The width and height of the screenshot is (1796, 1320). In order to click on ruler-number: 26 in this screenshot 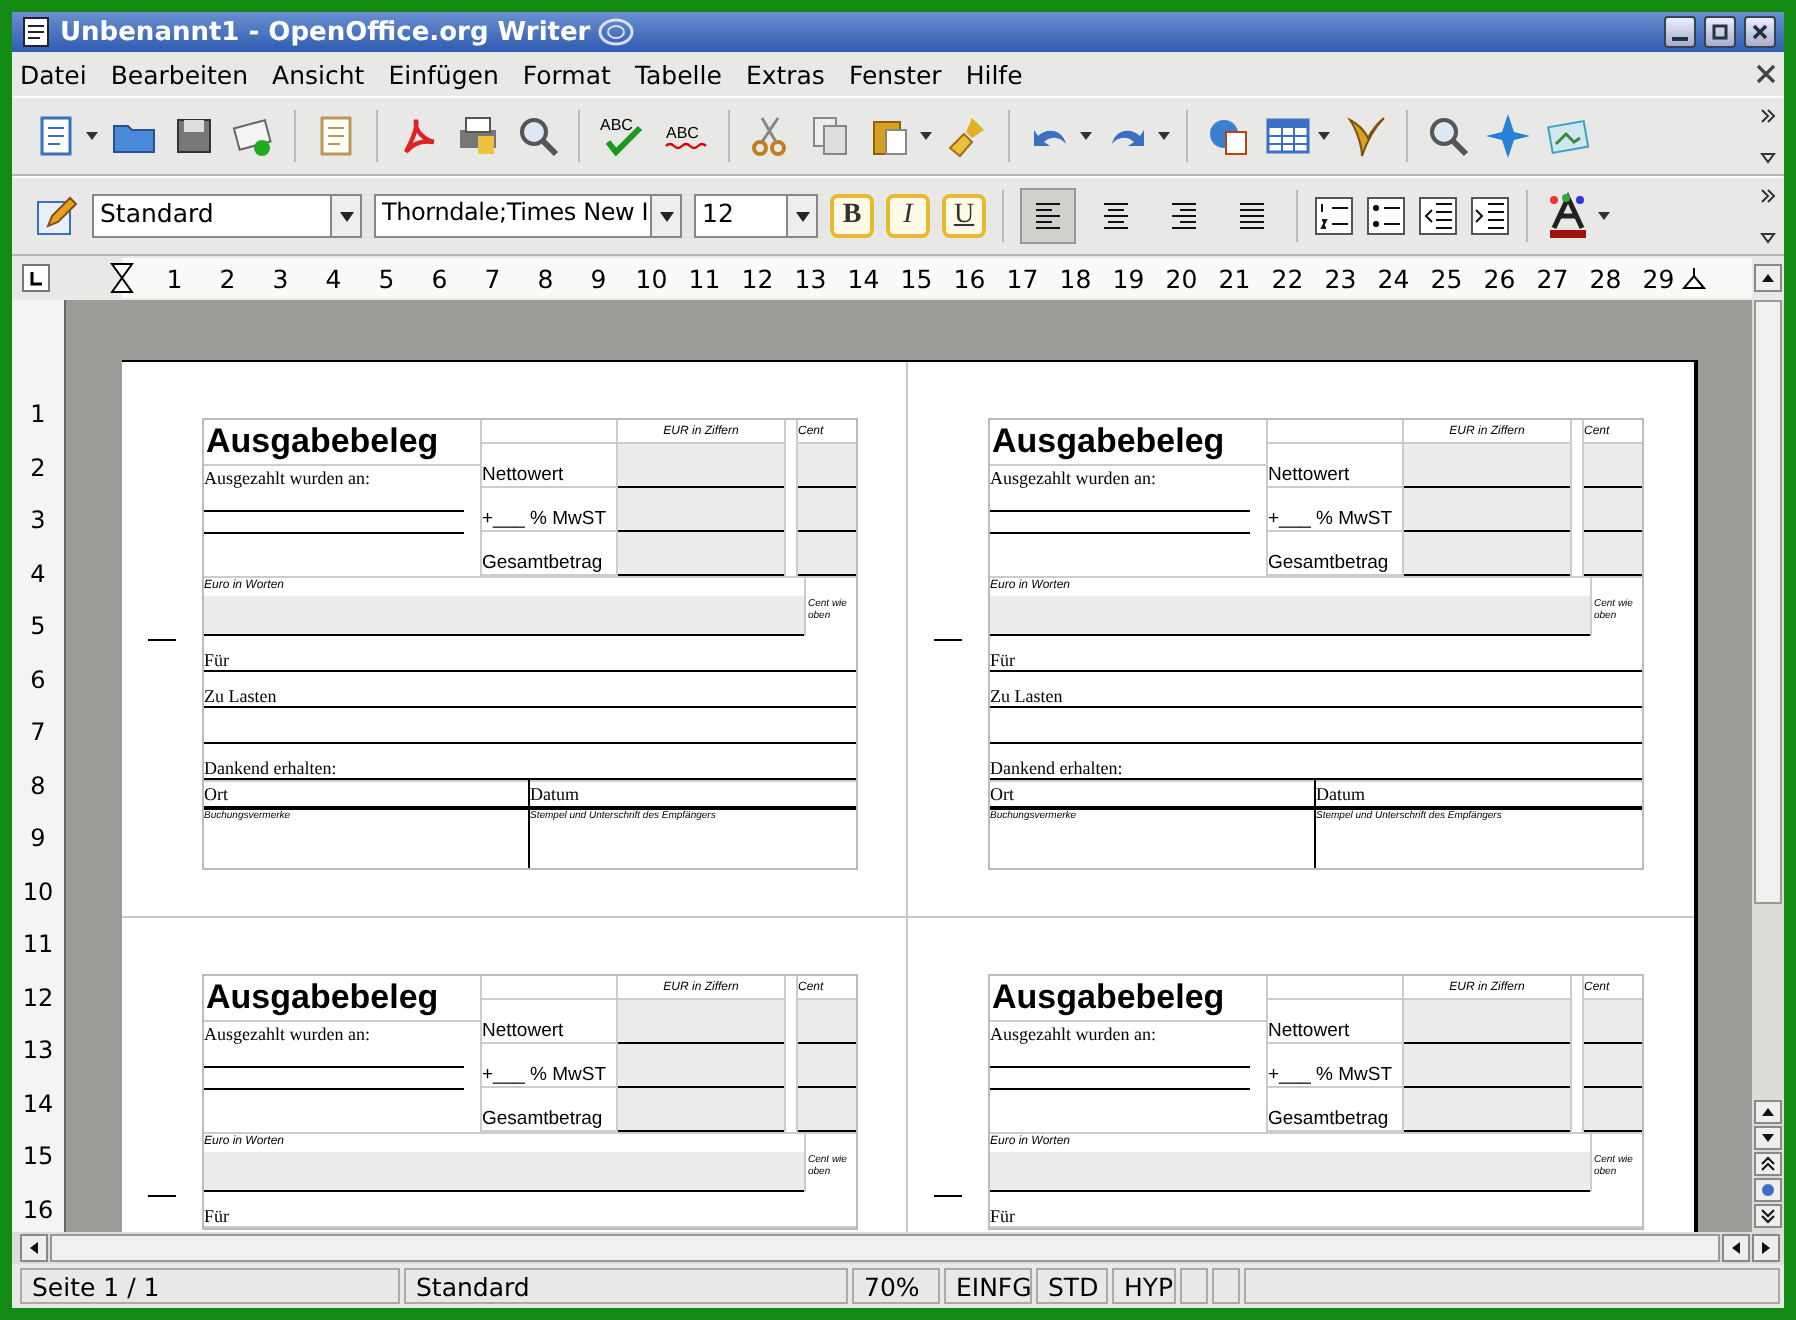, I will do `click(1499, 278)`.